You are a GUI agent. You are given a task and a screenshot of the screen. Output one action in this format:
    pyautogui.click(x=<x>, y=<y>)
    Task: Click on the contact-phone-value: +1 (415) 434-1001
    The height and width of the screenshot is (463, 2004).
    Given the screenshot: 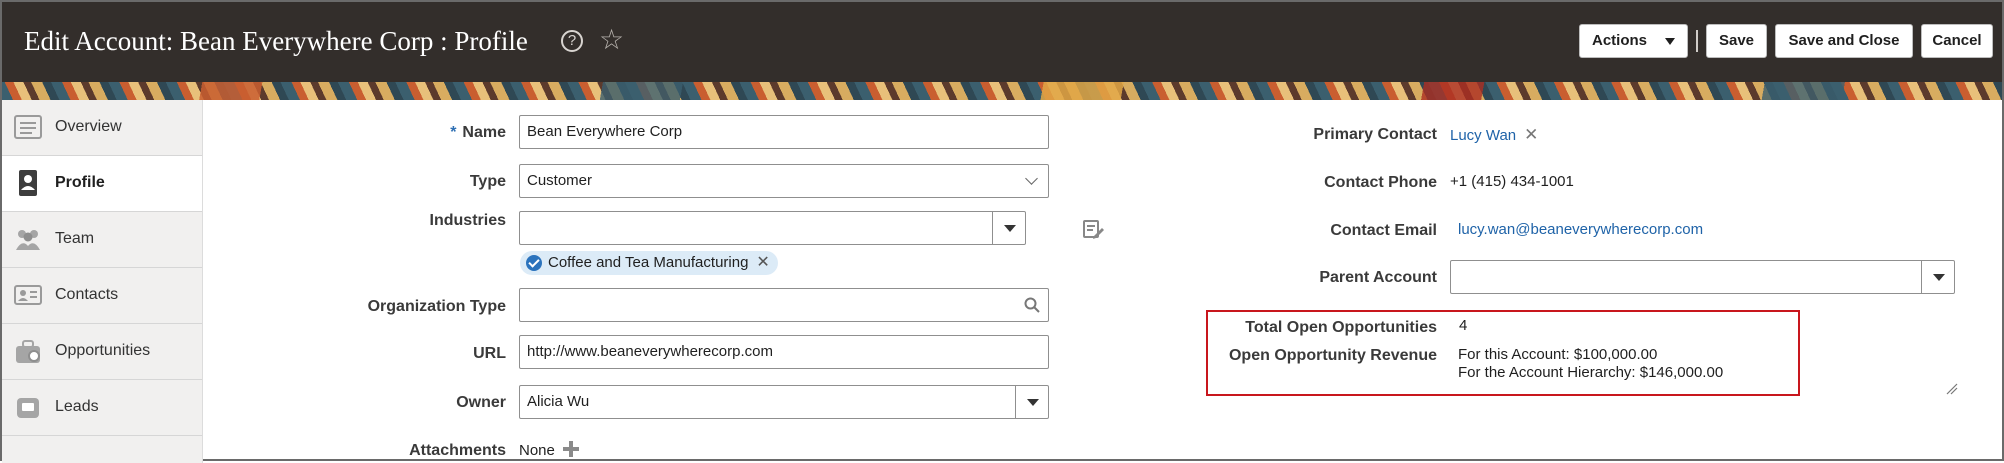 What is the action you would take?
    pyautogui.click(x=1512, y=181)
    